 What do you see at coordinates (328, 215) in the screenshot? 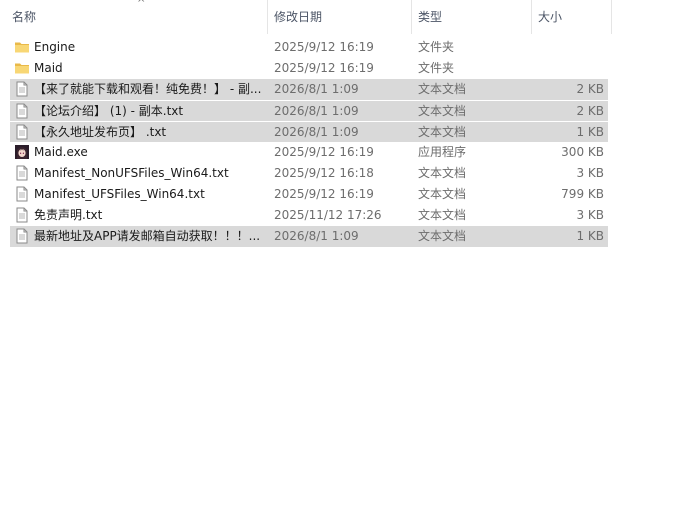
I see `file-modified-date: 2025/11/12 17:26` at bounding box center [328, 215].